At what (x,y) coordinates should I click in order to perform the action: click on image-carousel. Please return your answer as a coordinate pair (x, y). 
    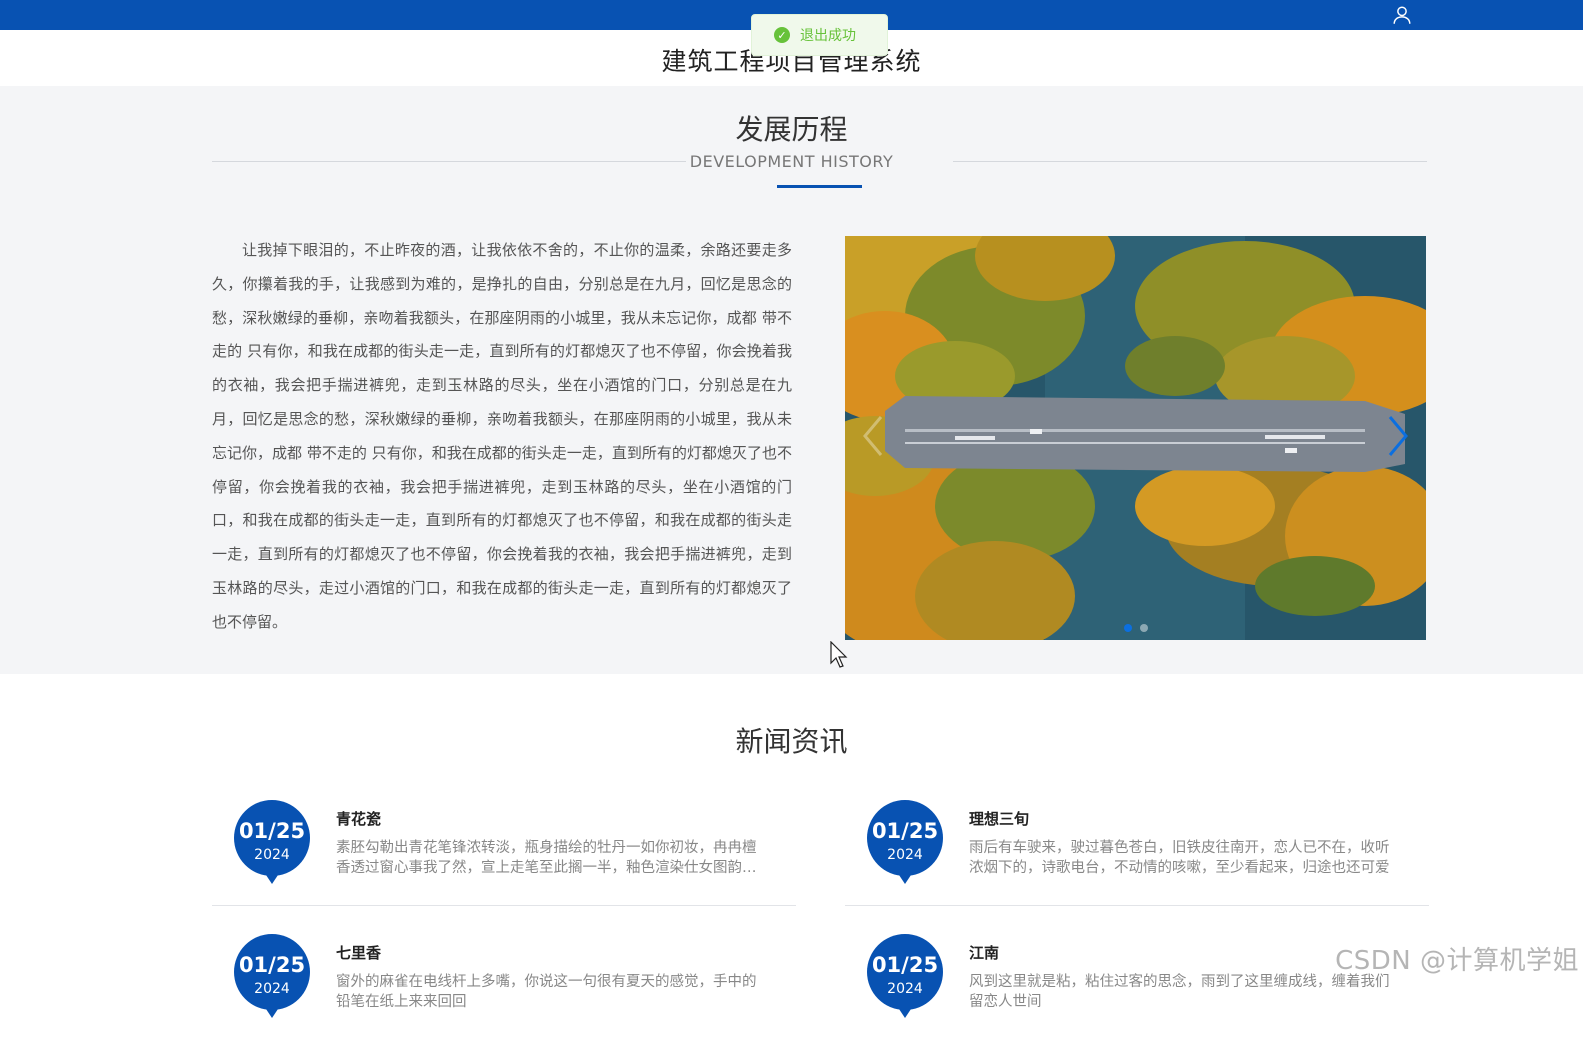
    Looking at the image, I should click on (1135, 438).